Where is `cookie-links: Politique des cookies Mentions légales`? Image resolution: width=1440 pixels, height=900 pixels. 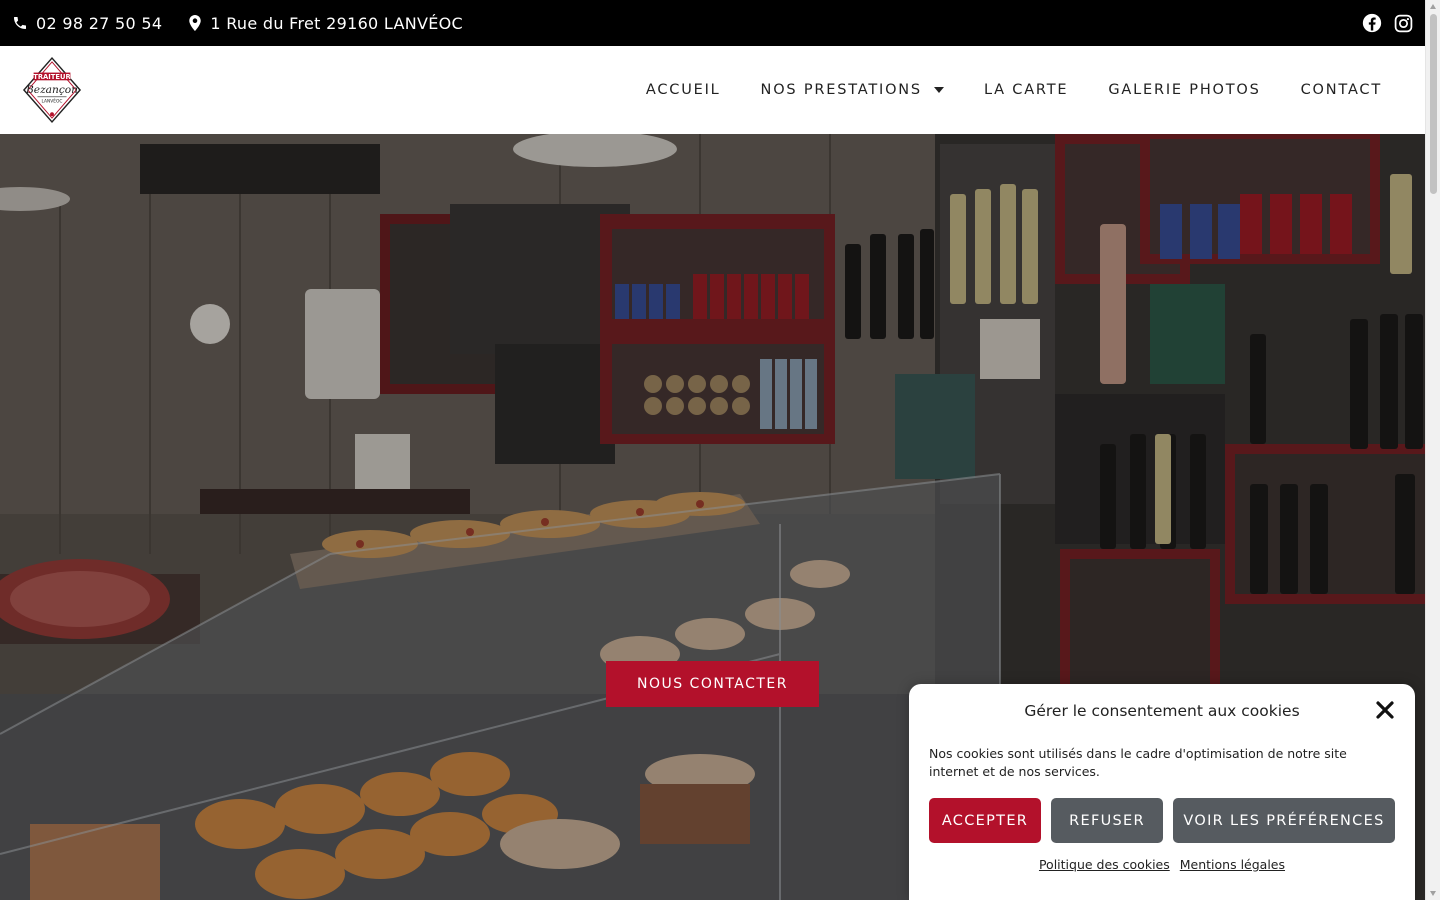
cookie-links: Politique des cookies Mentions légales is located at coordinates (1162, 864).